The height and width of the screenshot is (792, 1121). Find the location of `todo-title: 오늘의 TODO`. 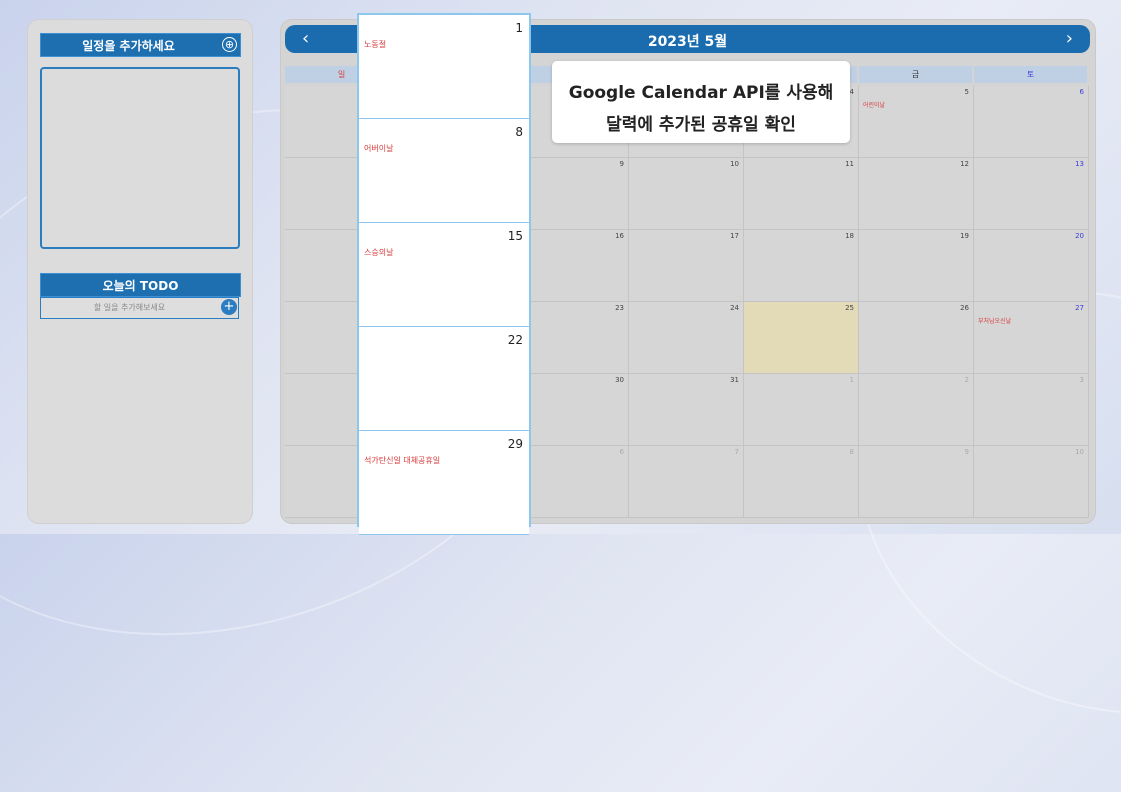

todo-title: 오늘의 TODO is located at coordinates (140, 286).